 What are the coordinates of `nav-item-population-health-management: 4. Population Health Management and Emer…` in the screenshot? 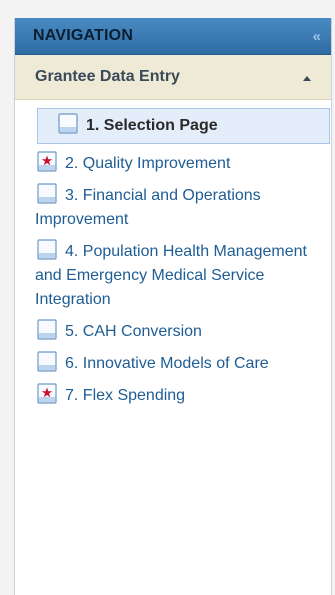 It's located at (179, 275).